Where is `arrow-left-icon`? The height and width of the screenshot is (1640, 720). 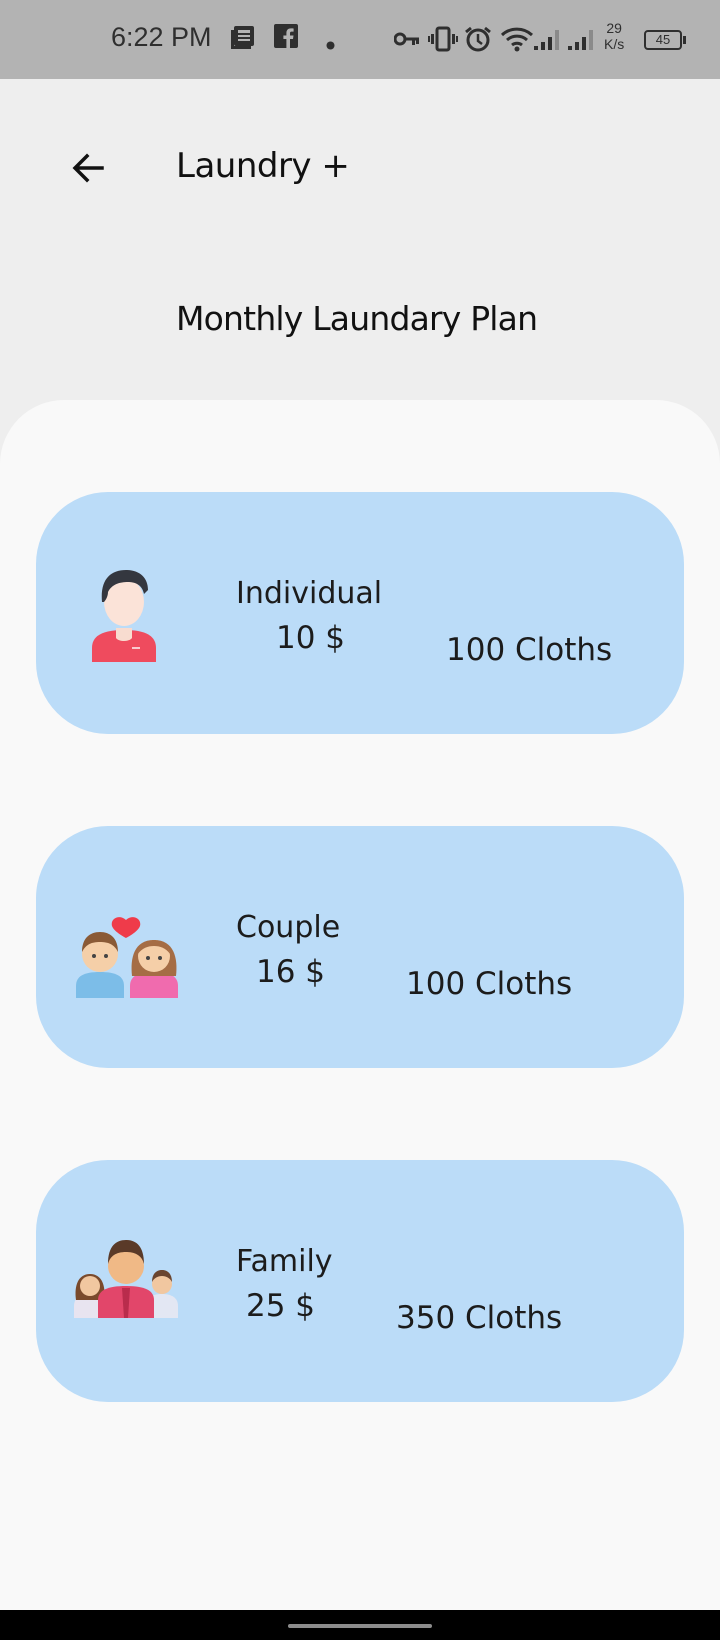
arrow-left-icon is located at coordinates (88, 168).